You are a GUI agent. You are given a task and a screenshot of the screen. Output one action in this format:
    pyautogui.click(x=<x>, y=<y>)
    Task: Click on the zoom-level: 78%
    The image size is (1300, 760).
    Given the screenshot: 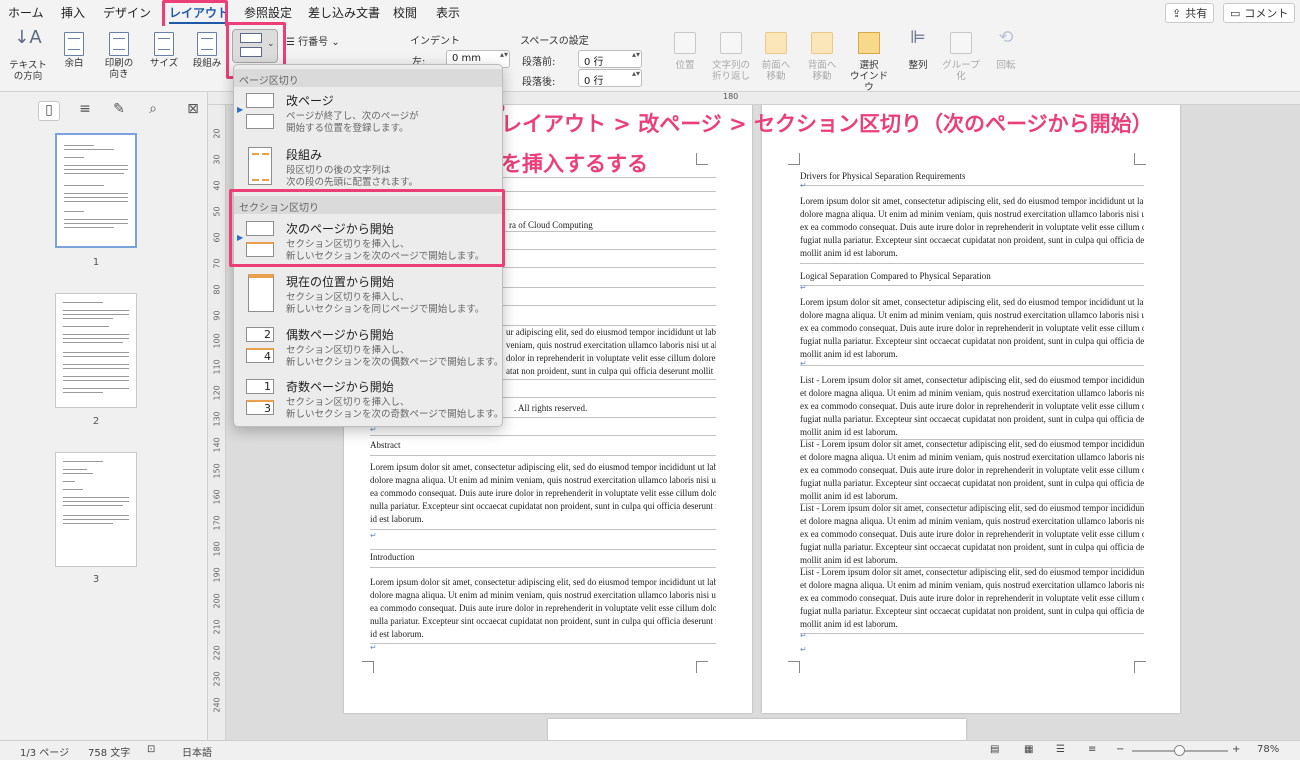 What is the action you would take?
    pyautogui.click(x=1268, y=749)
    